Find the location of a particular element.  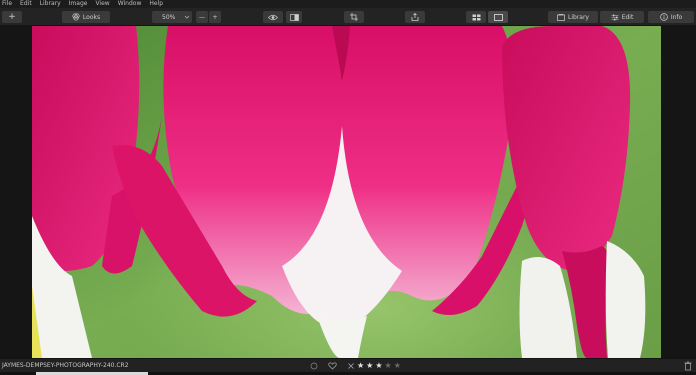

zoom-out-label: — is located at coordinates (202, 17).